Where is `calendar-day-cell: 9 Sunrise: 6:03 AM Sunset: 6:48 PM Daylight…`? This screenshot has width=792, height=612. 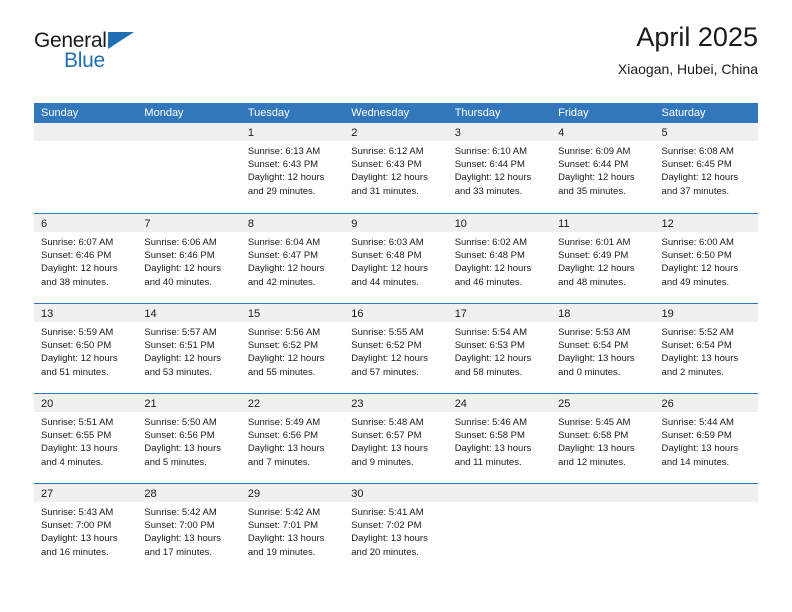
calendar-day-cell: 9 Sunrise: 6:03 AM Sunset: 6:48 PM Daylight… is located at coordinates (396, 258).